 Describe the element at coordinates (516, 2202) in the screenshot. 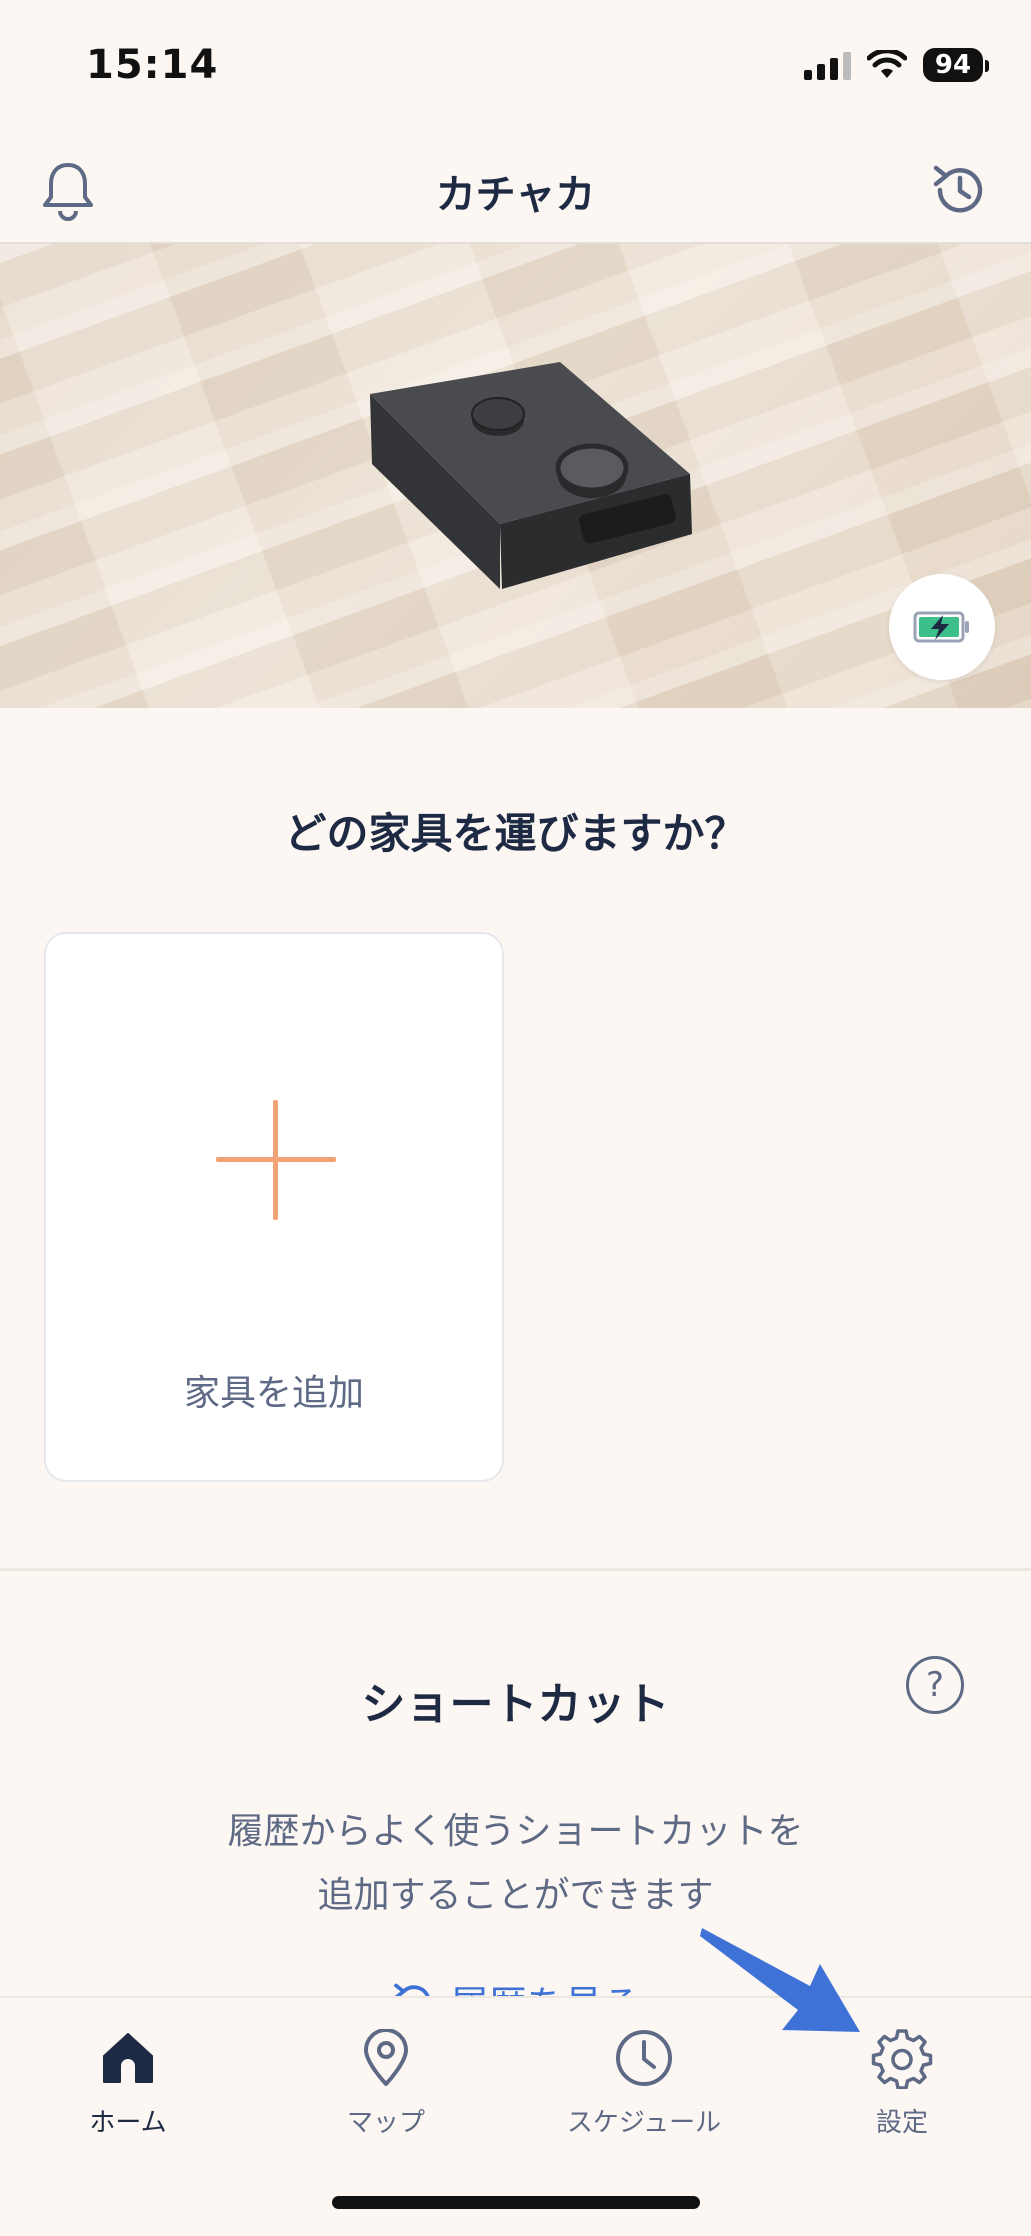

I see `home-indicator` at that location.